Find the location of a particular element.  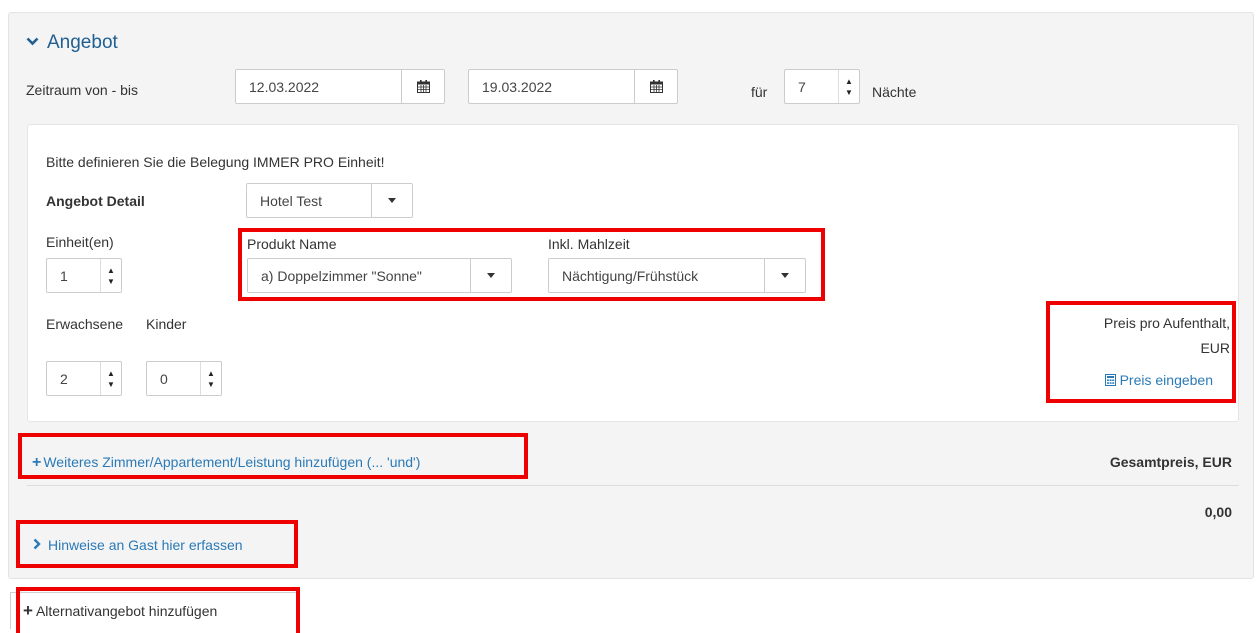

adults-label: Erwachsene is located at coordinates (85, 324).